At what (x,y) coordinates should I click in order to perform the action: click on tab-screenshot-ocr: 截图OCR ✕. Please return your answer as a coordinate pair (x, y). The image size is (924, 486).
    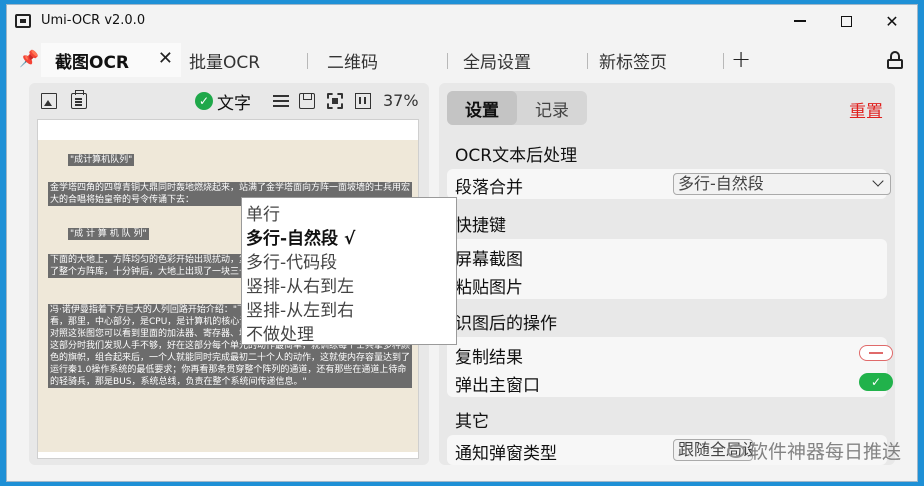
    Looking at the image, I should click on (111, 60).